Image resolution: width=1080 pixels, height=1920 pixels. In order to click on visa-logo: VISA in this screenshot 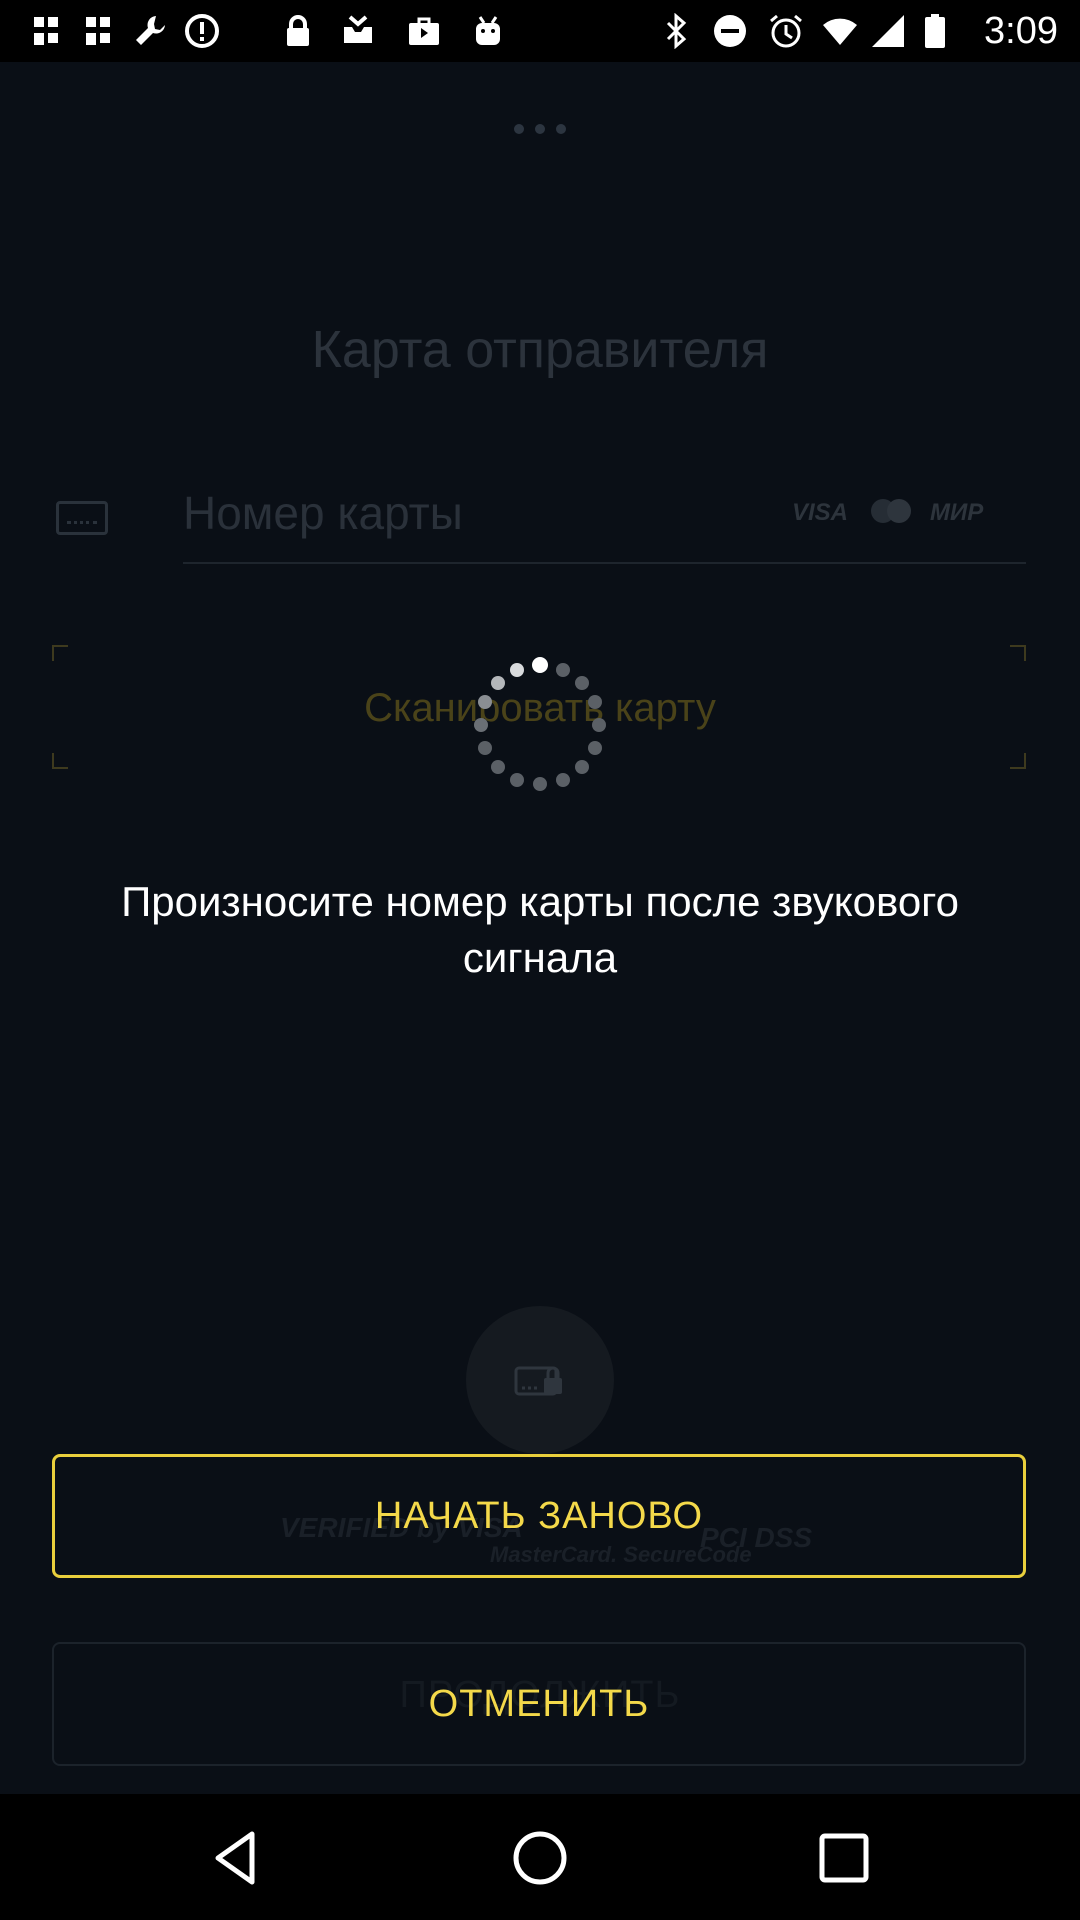, I will do `click(820, 512)`.